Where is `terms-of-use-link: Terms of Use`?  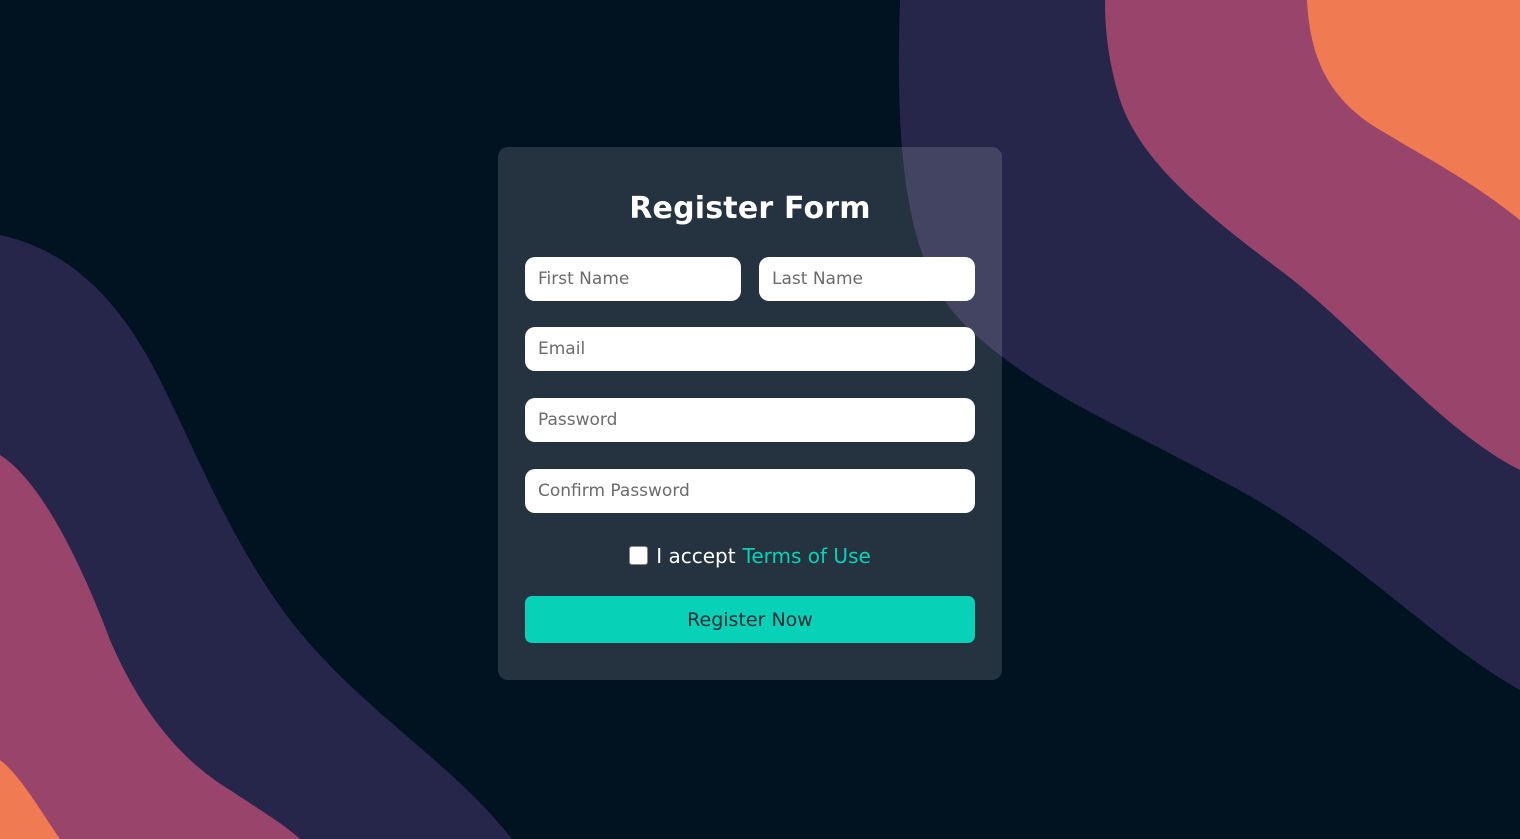 terms-of-use-link: Terms of Use is located at coordinates (807, 556).